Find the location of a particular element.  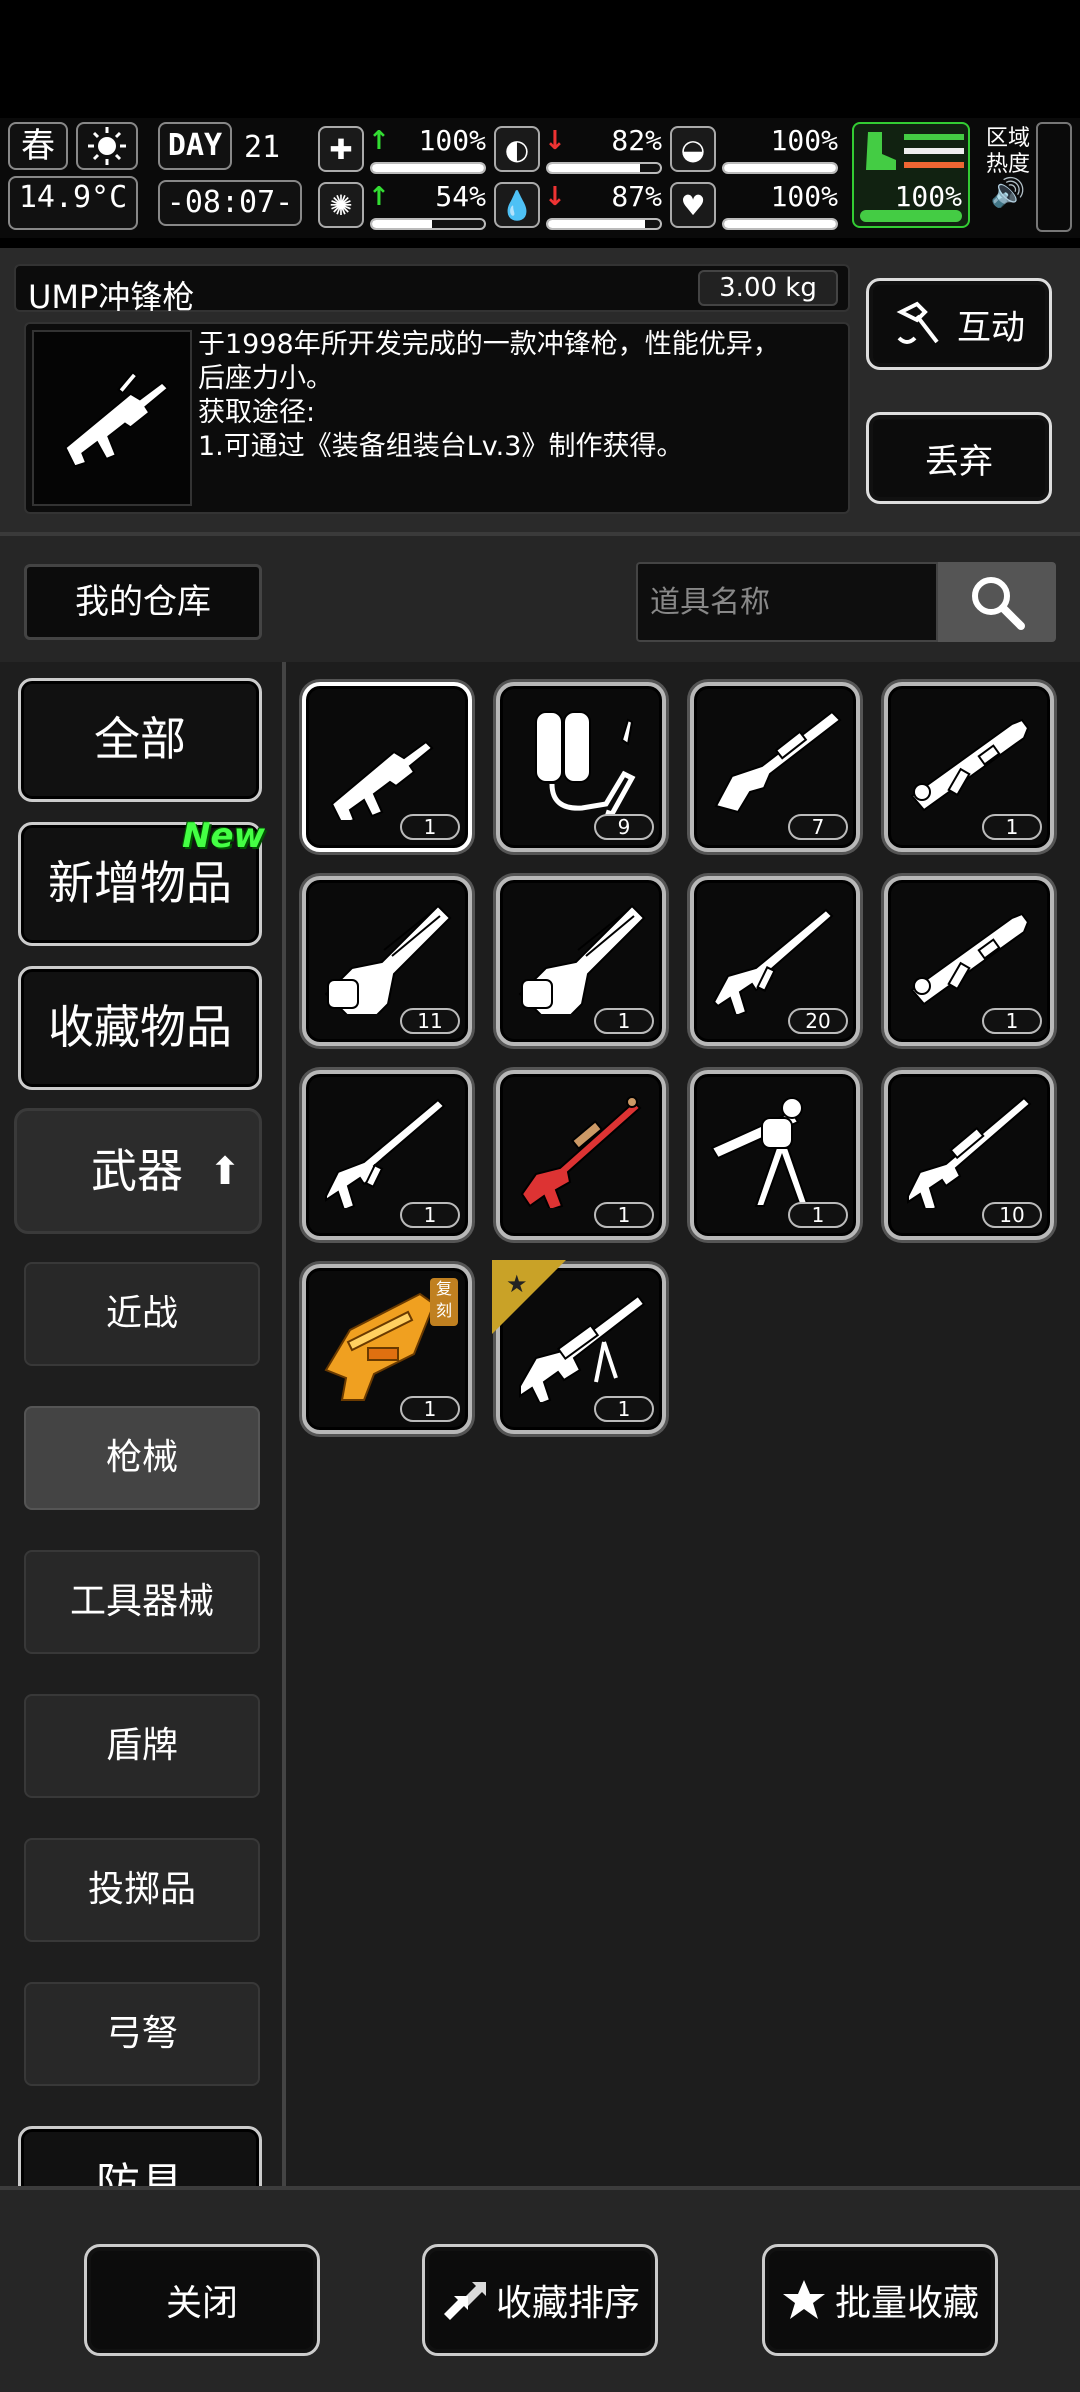

inventory-slot: 9 is located at coordinates (581, 767).